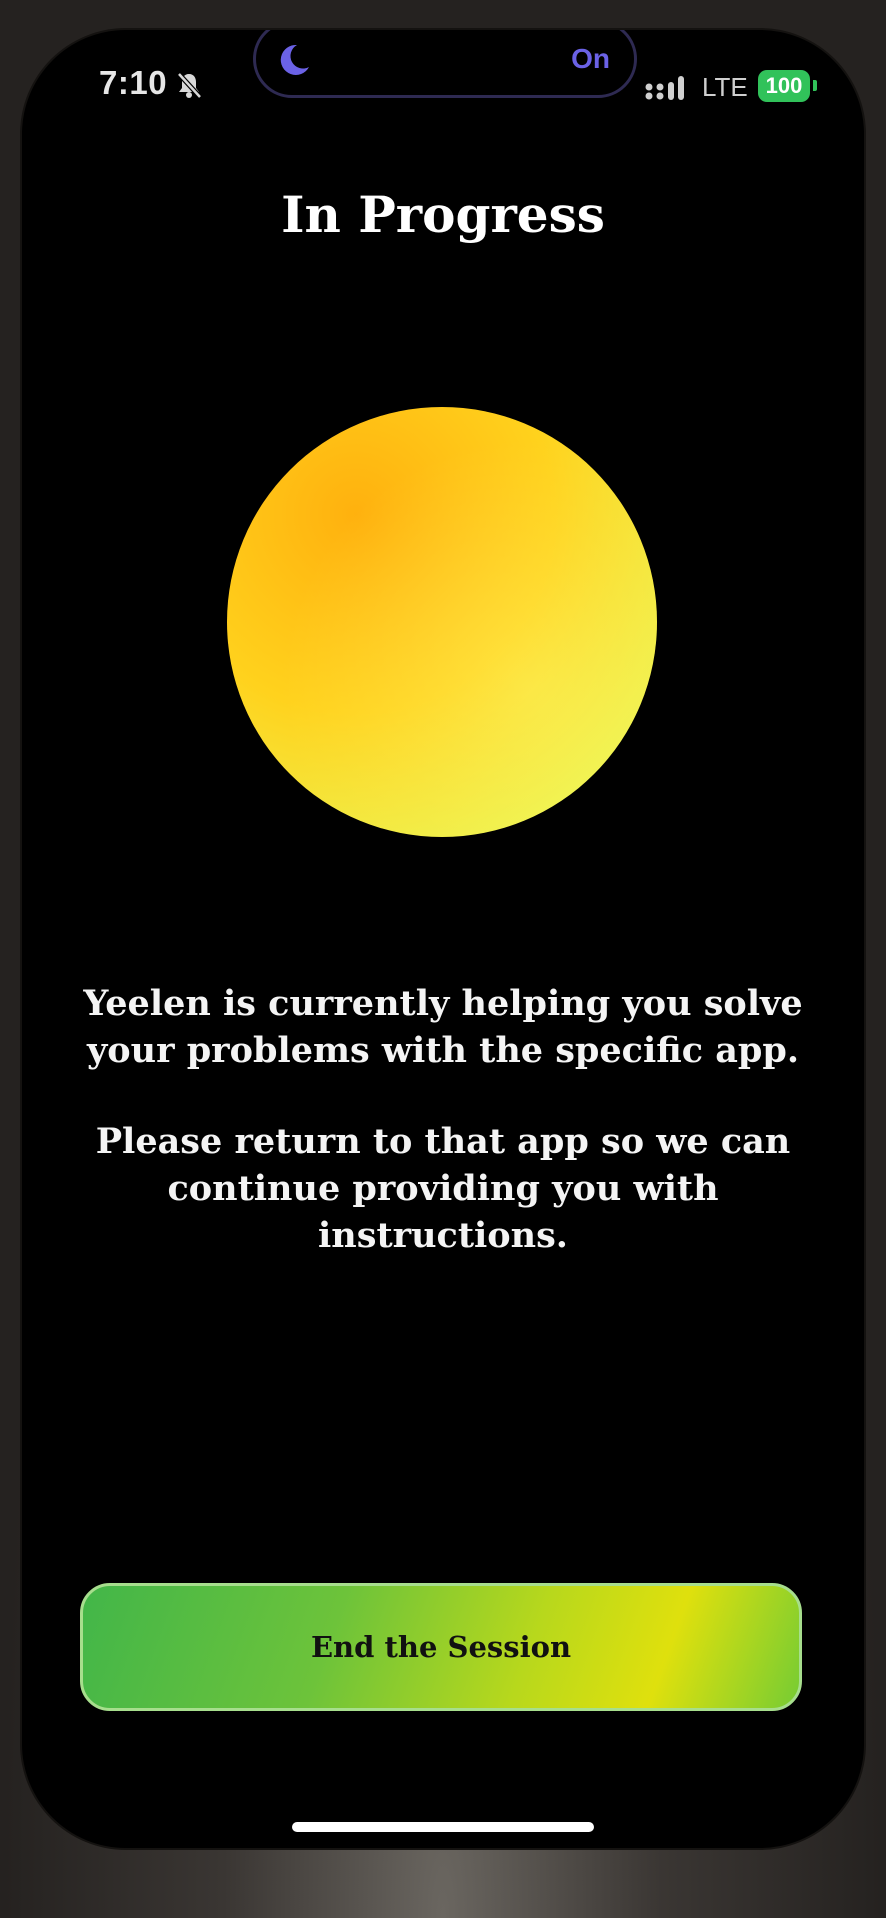 The image size is (886, 1918). I want to click on end-session-label: End the Session, so click(441, 1647).